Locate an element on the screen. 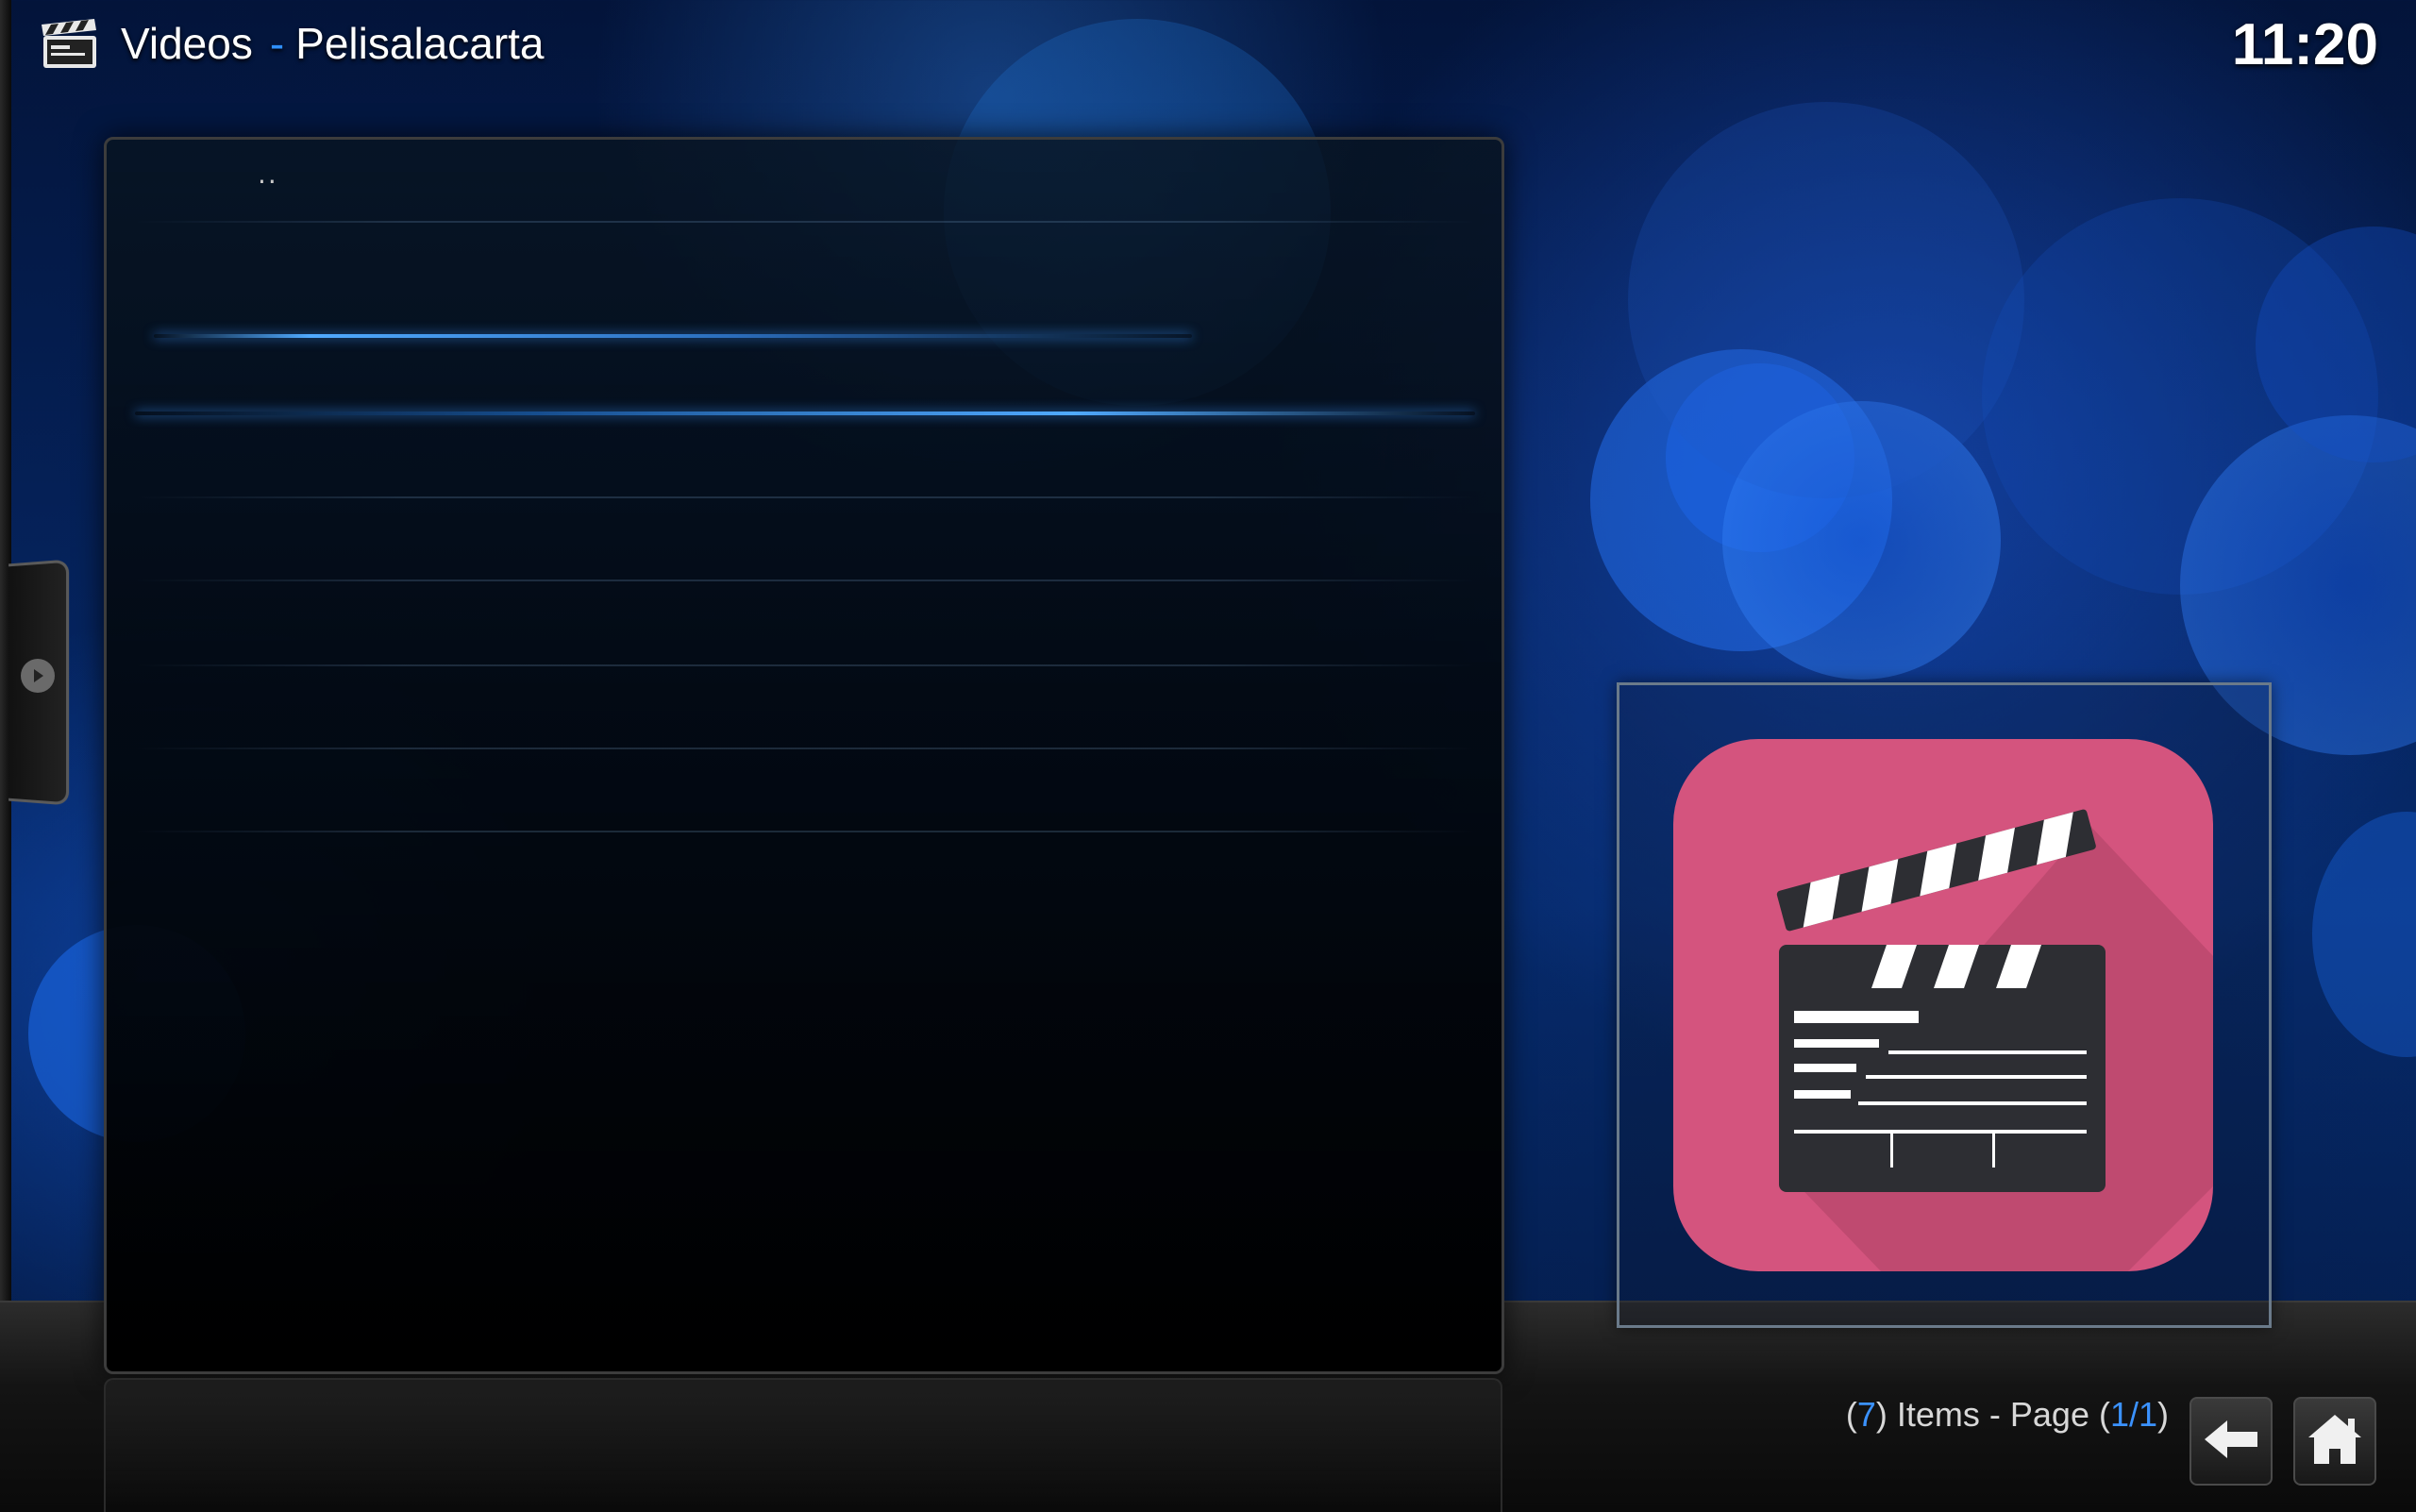 Image resolution: width=2416 pixels, height=1512 pixels. list-panel-reflection is located at coordinates (803, 1445).